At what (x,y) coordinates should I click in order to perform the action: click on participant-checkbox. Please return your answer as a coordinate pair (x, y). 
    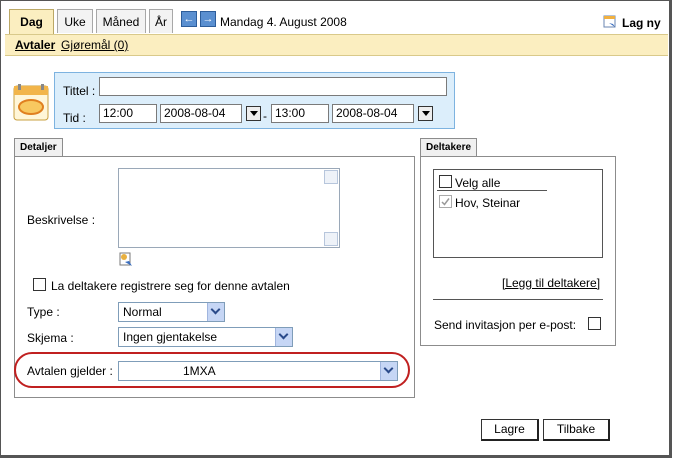
    Looking at the image, I should click on (445, 201).